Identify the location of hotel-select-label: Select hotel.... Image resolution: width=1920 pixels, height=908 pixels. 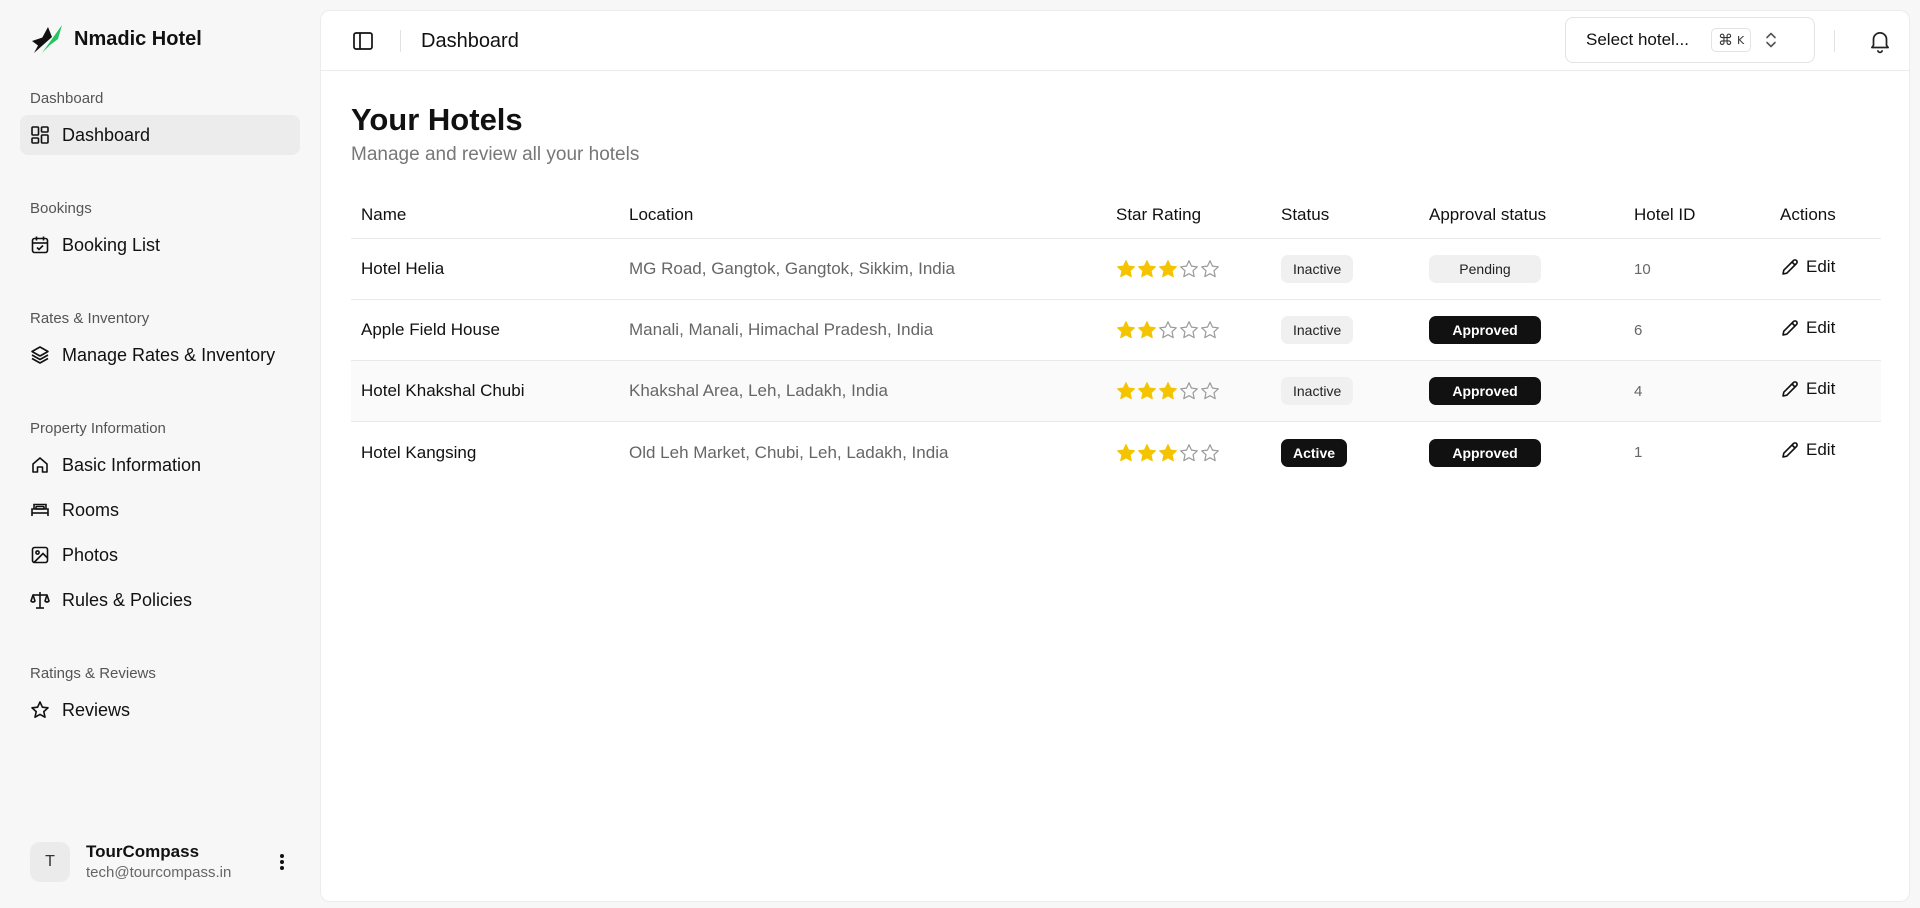
(1638, 39).